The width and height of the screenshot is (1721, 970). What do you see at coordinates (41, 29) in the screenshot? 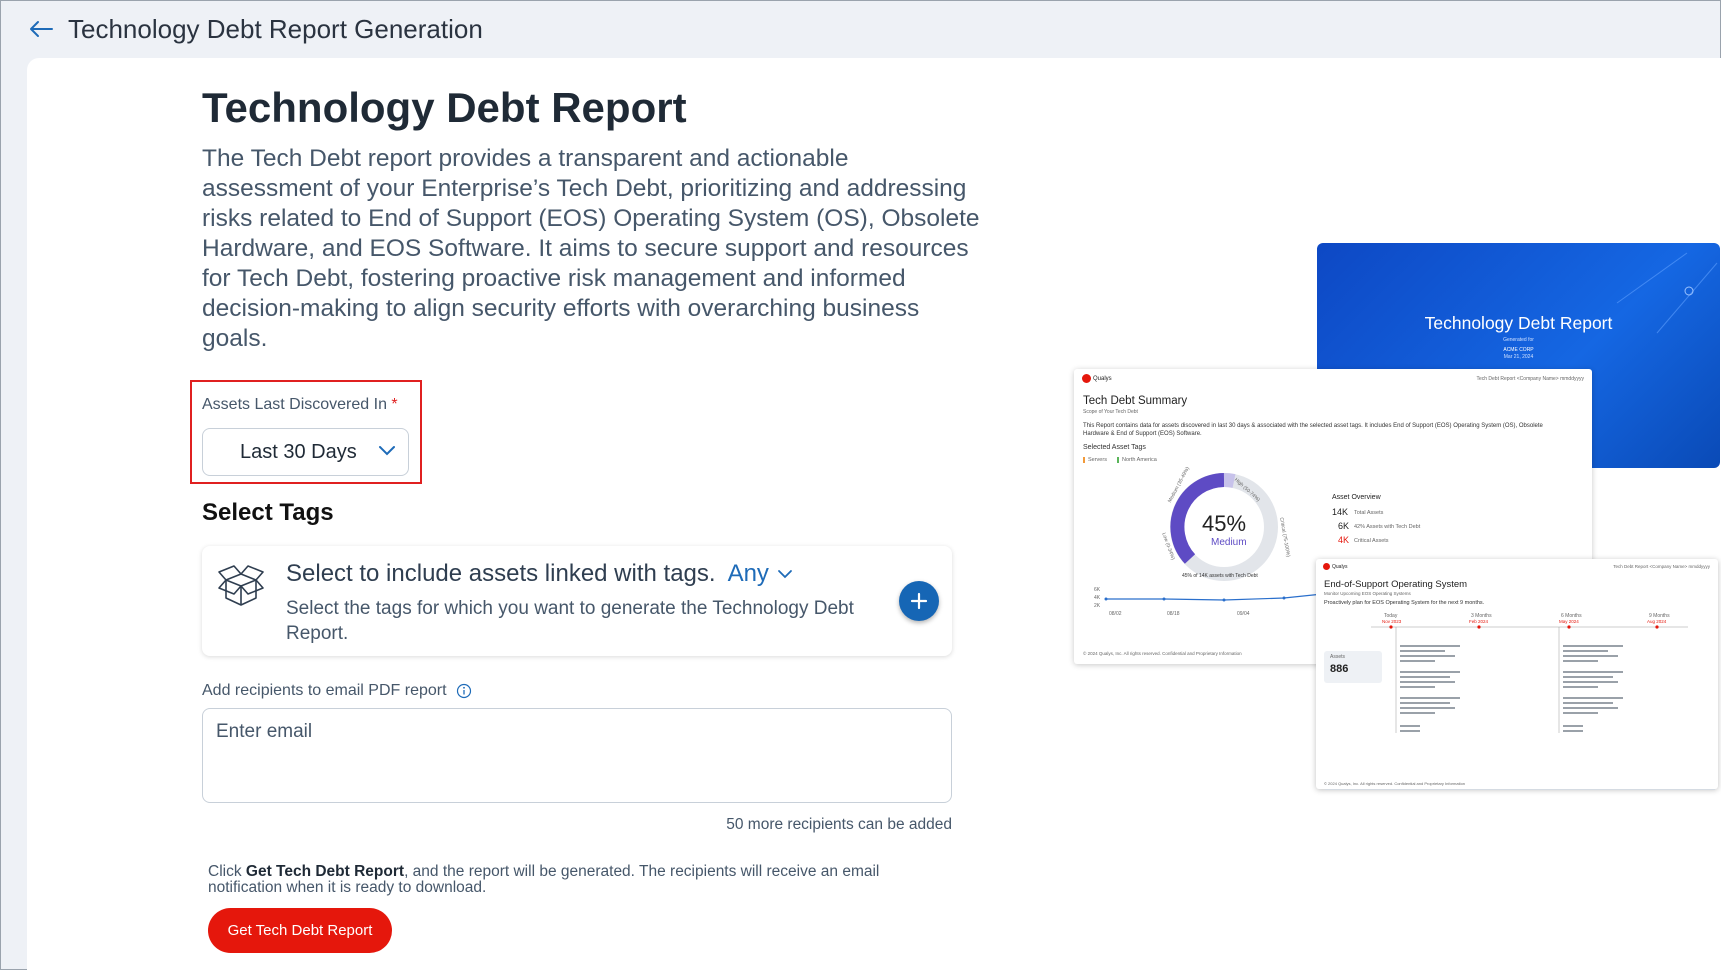
I see `arrow-left-icon` at bounding box center [41, 29].